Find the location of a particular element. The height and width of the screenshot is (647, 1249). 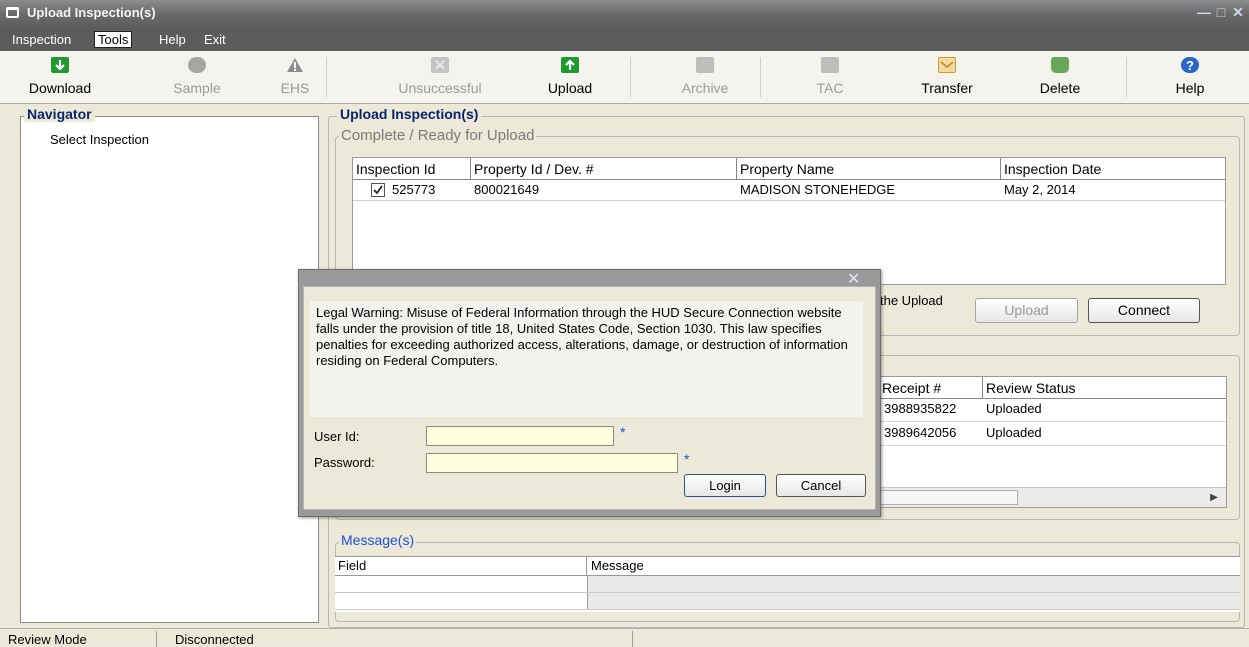

cell-inspection-date: May 2, 2014 is located at coordinates (1040, 189).